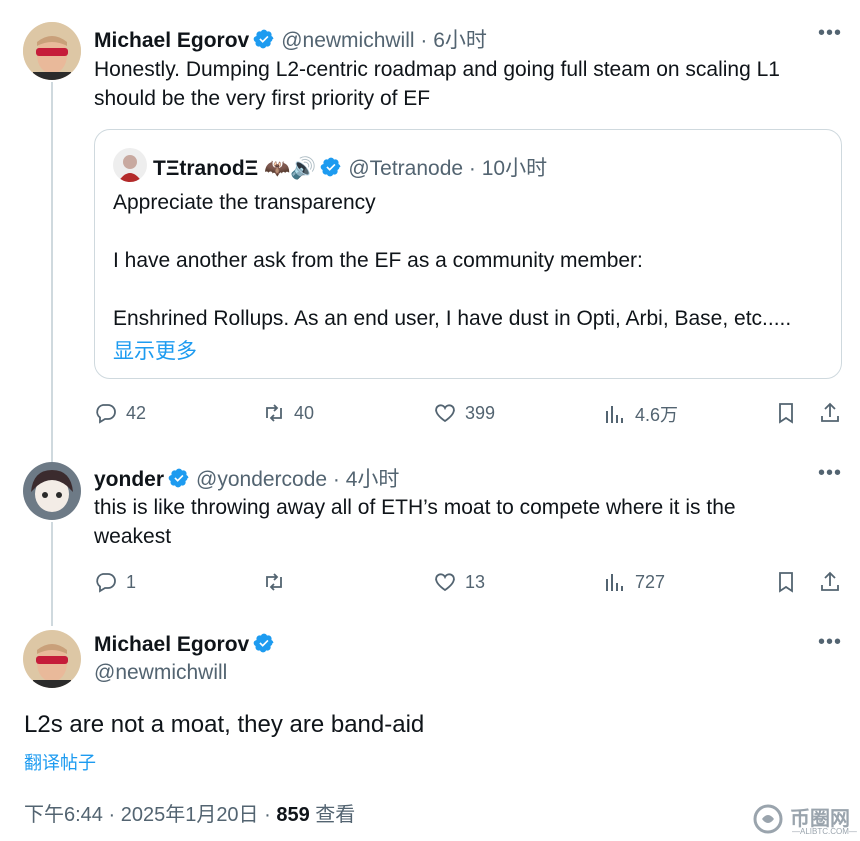  I want to click on tweet-text-line: weakest, so click(133, 536).